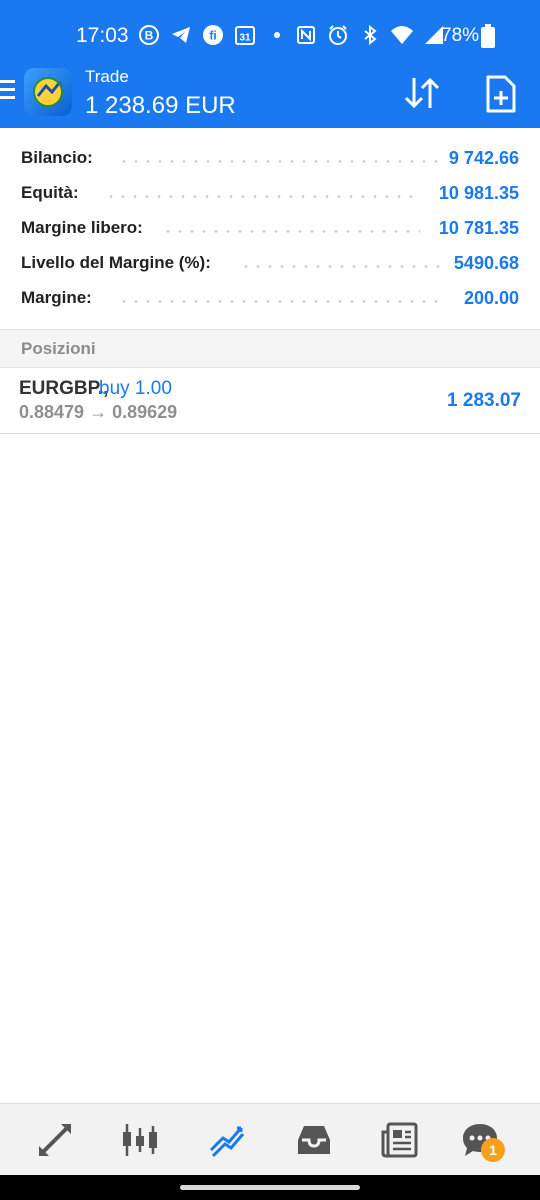 This screenshot has height=1200, width=540. I want to click on summary-row-free-margin: Margine libero: 10 781.35, so click(270, 227).